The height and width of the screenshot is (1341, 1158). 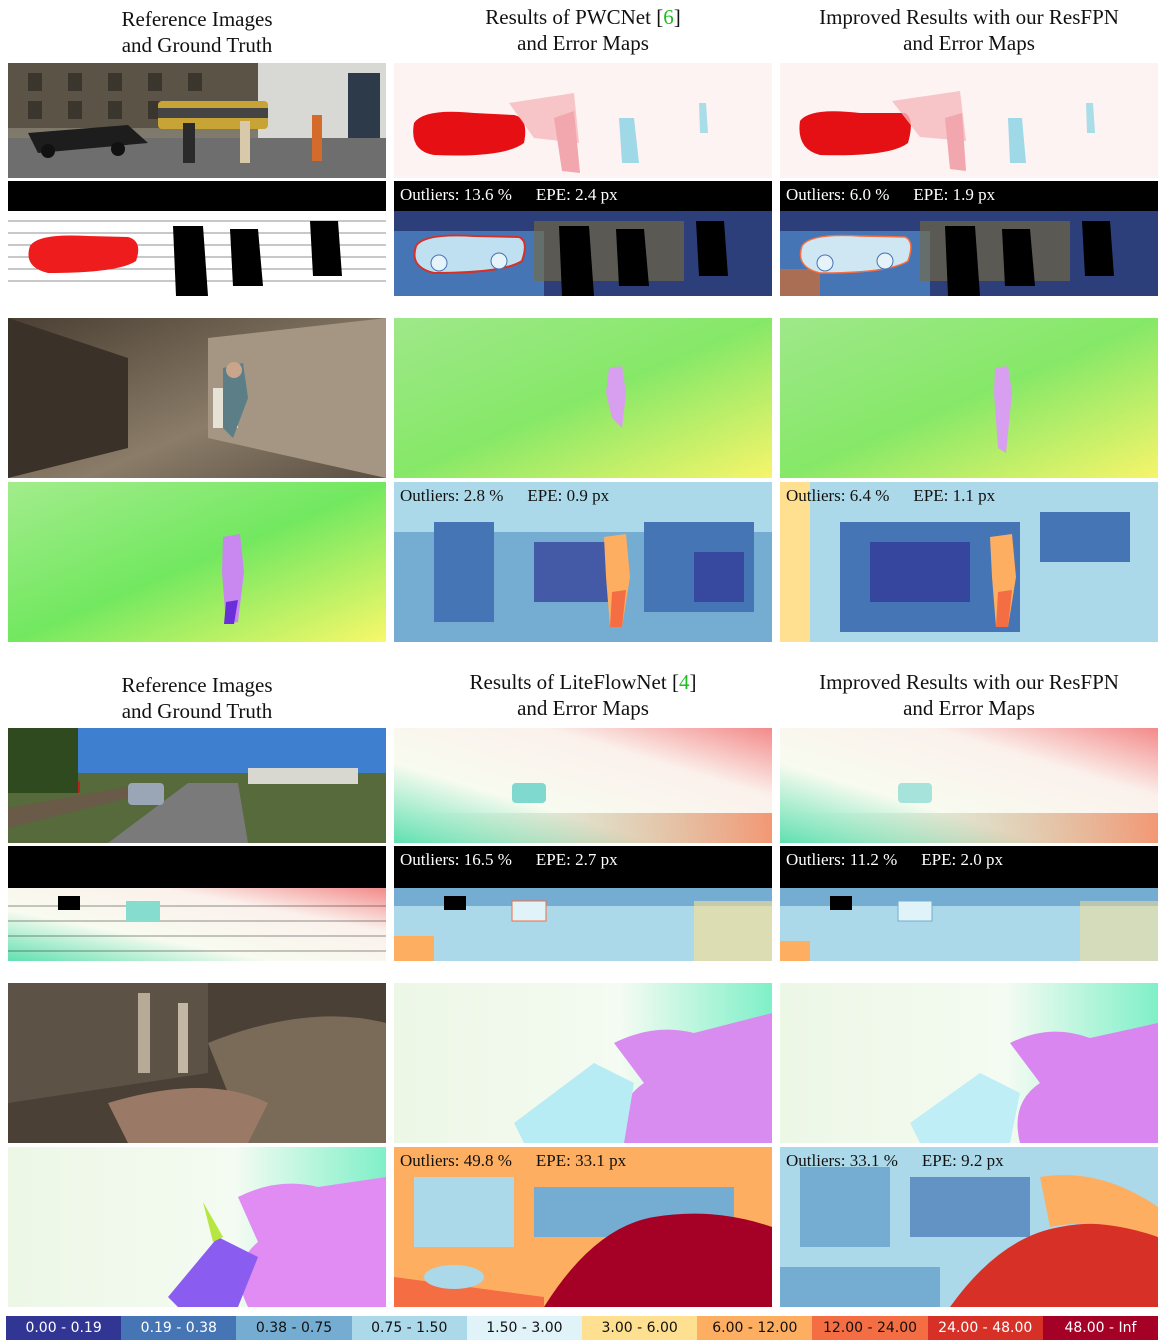 I want to click on metrics-label: Outliers: 6.0 % EPE: 1.9 px, so click(x=902, y=195).